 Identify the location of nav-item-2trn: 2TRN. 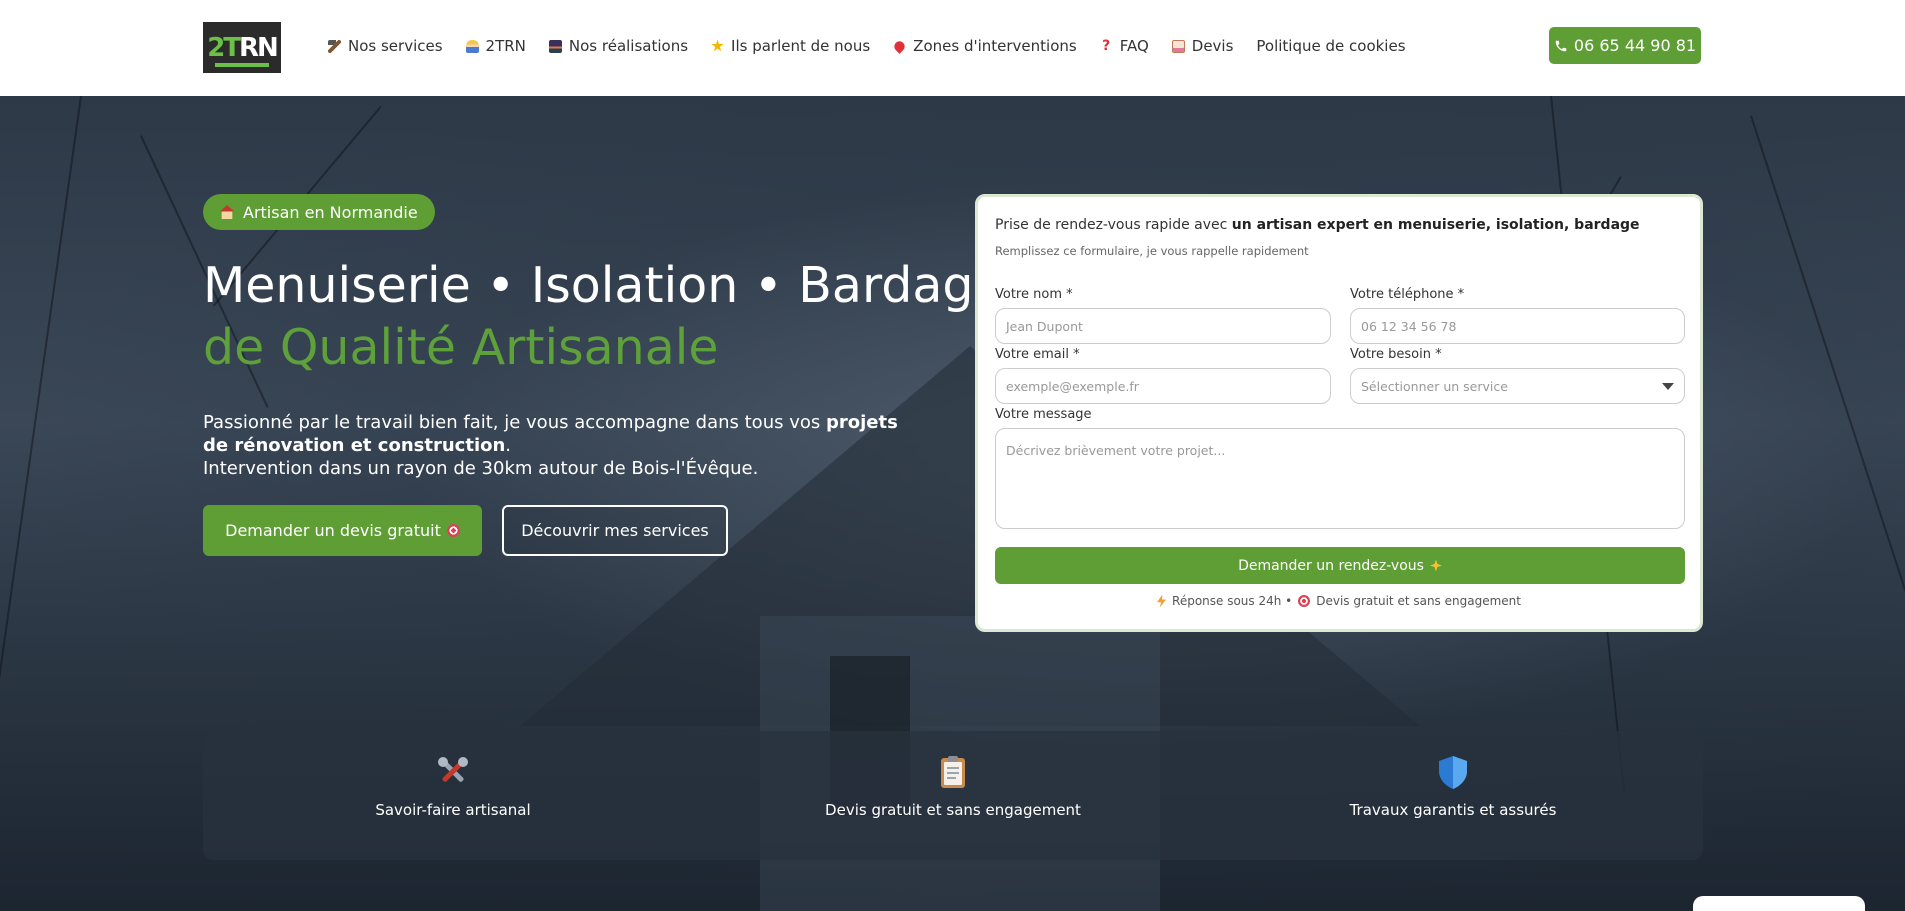
(495, 46).